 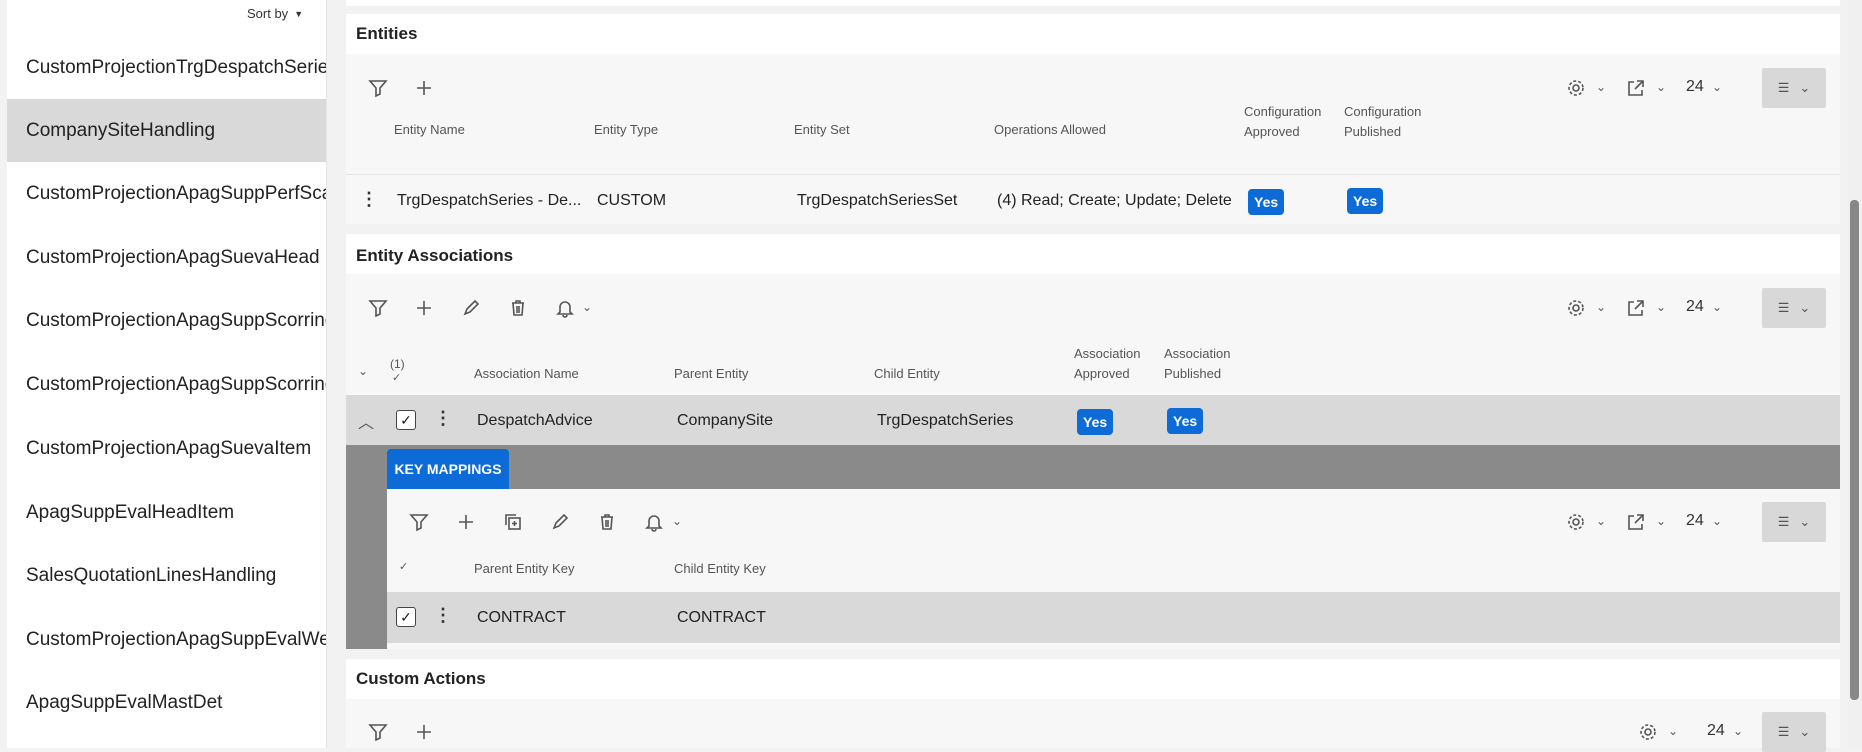 What do you see at coordinates (130, 512) in the screenshot?
I see `list-item-label: ApagSuppEvalHeadItem` at bounding box center [130, 512].